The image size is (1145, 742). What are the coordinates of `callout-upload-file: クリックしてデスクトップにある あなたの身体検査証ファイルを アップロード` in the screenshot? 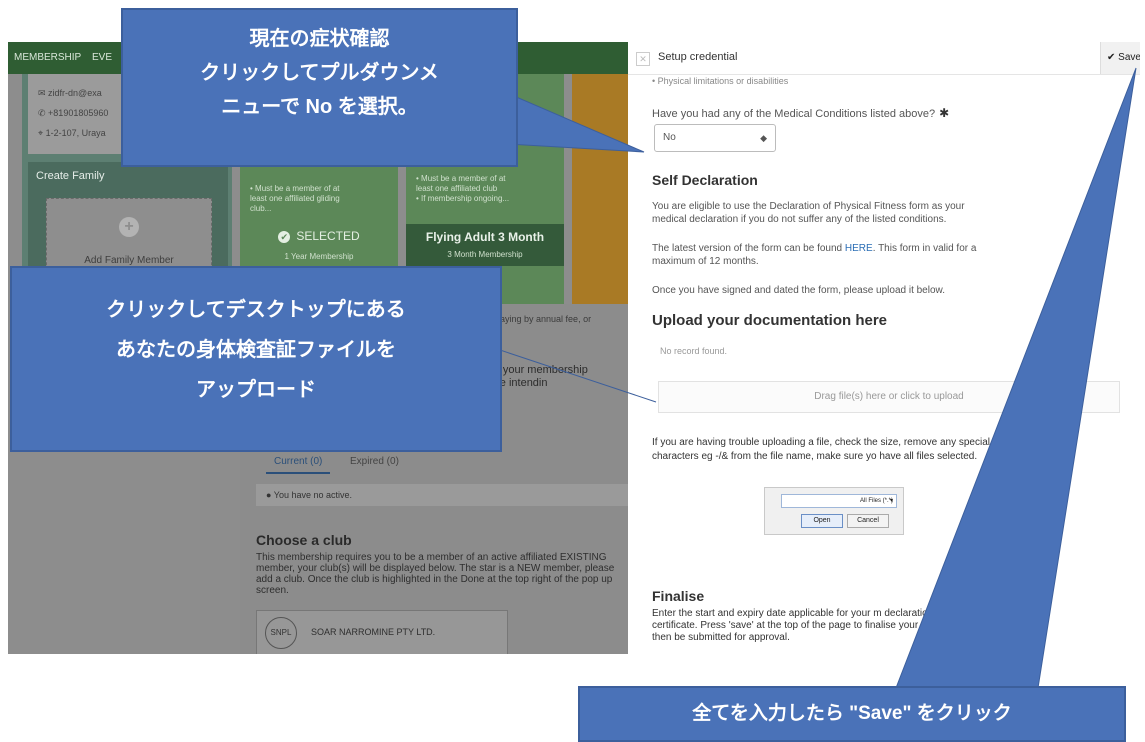 It's located at (256, 359).